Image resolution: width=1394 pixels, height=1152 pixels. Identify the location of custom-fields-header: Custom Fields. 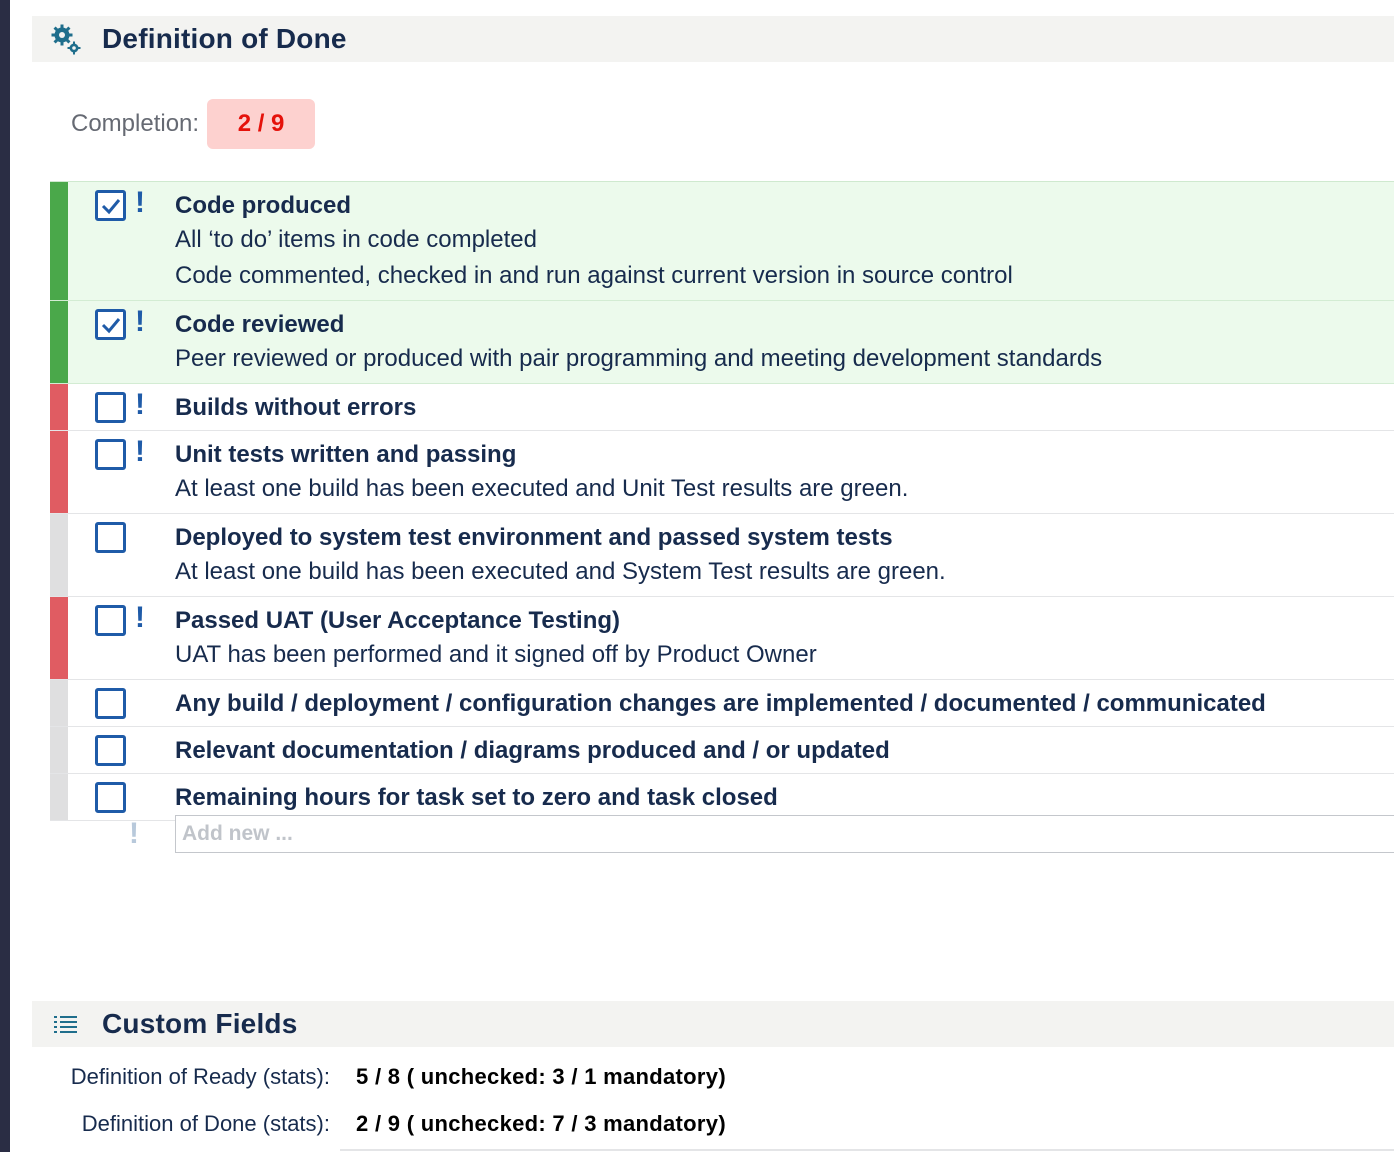
(713, 1024).